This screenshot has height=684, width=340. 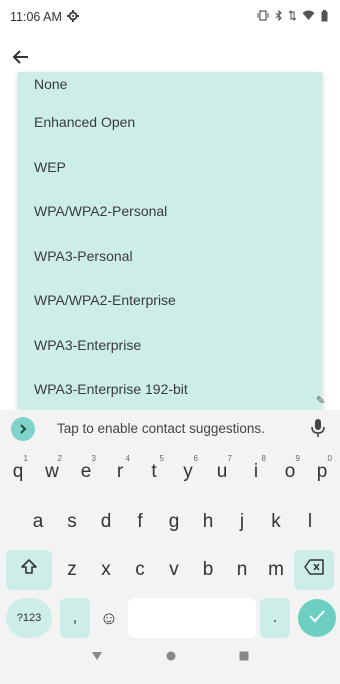 I want to click on battery-icon, so click(x=324, y=17).